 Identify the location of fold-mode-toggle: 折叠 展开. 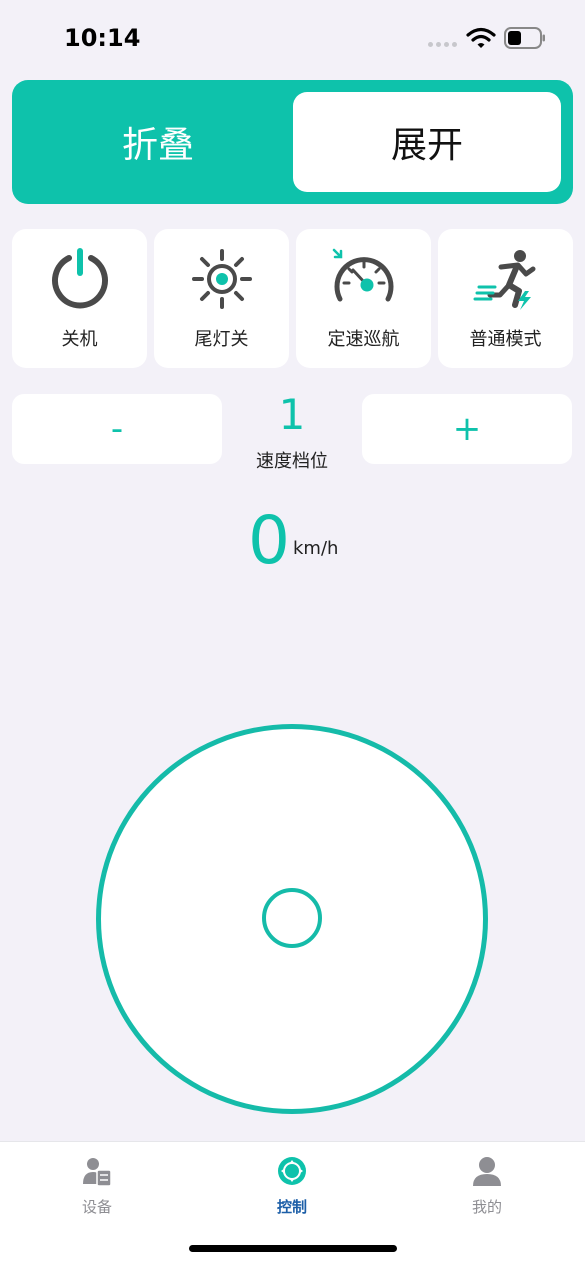
(292, 142).